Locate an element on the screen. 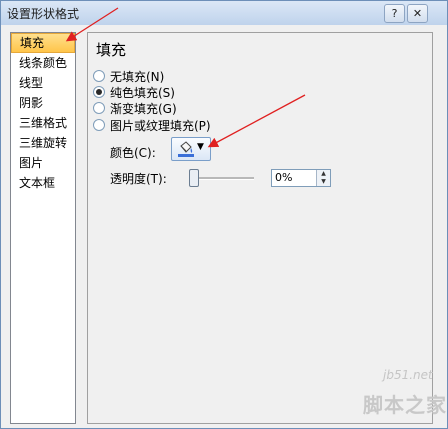 This screenshot has width=448, height=429. transparency-label: 透明度(T): is located at coordinates (138, 179).